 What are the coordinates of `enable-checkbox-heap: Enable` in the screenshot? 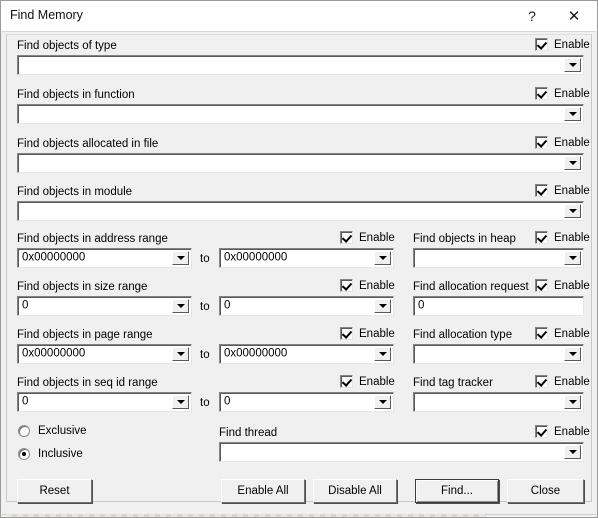 It's located at (562, 237).